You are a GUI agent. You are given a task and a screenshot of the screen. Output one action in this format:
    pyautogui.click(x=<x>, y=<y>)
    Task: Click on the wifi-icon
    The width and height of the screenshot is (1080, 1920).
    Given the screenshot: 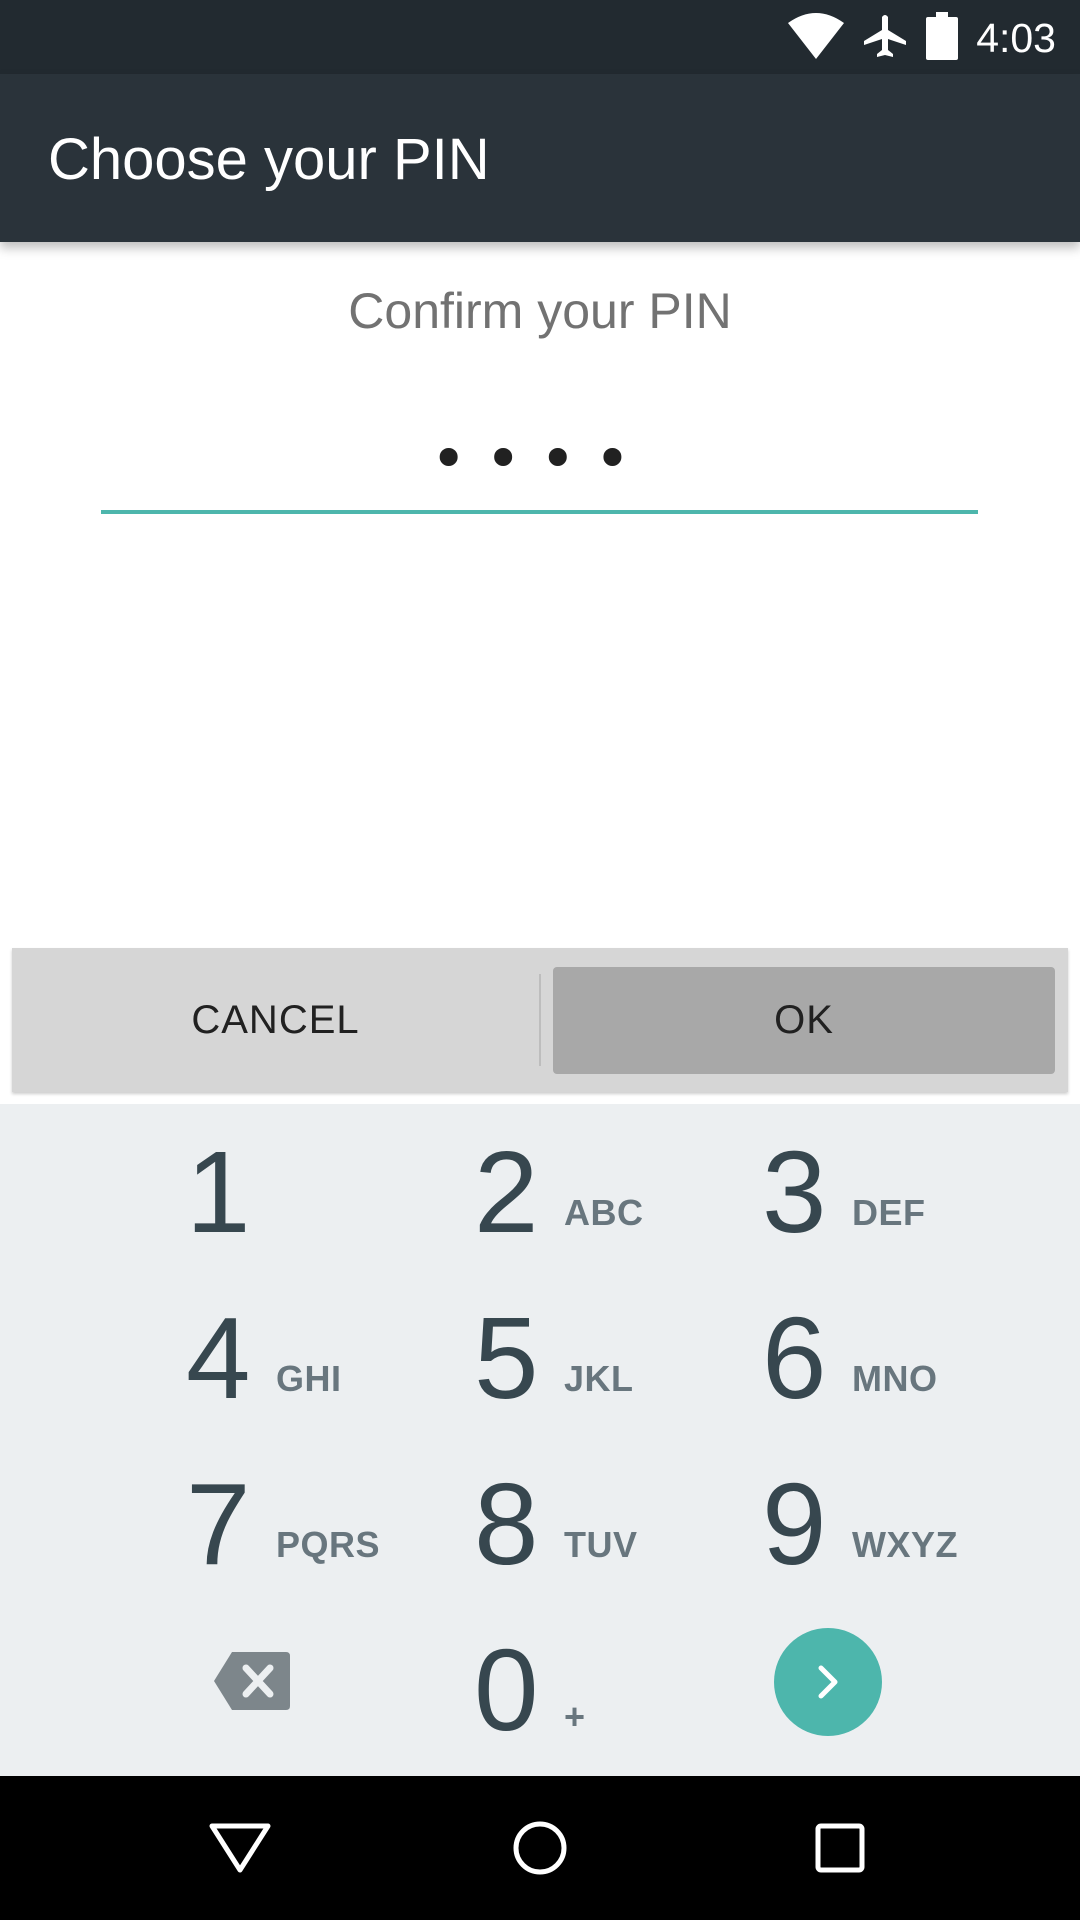 What is the action you would take?
    pyautogui.click(x=816, y=38)
    